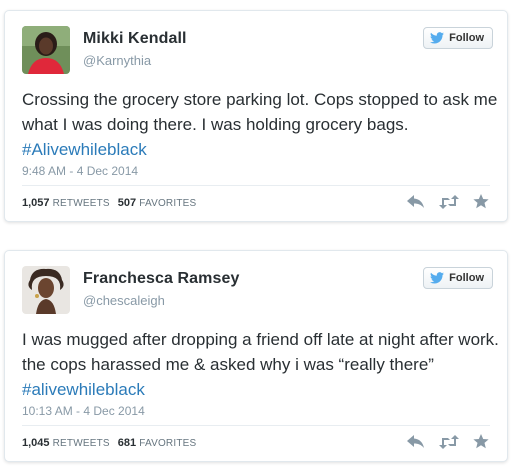  Describe the element at coordinates (124, 300) in the screenshot. I see `author-handle: @chescaleigh` at that location.